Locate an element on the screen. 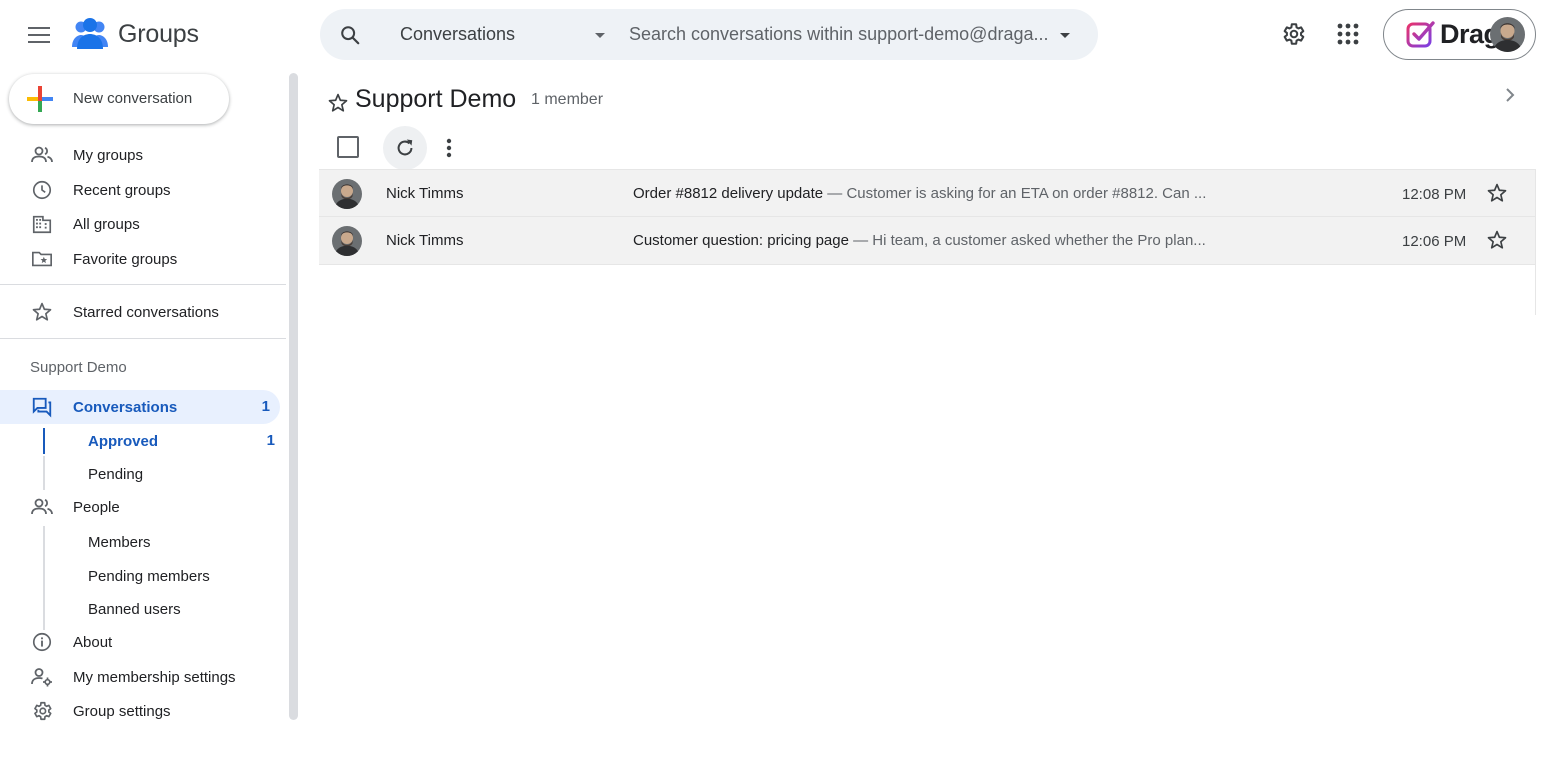  search-bar: Conversations is located at coordinates (709, 34).